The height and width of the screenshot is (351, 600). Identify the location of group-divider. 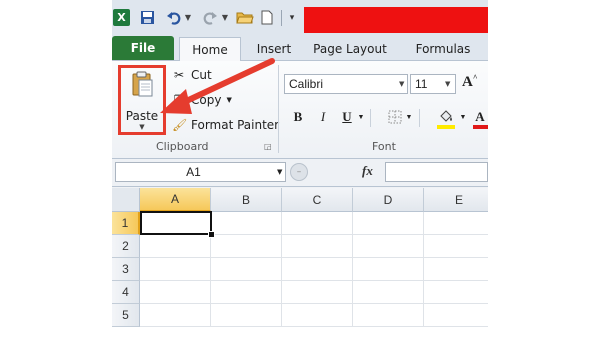
(278, 109).